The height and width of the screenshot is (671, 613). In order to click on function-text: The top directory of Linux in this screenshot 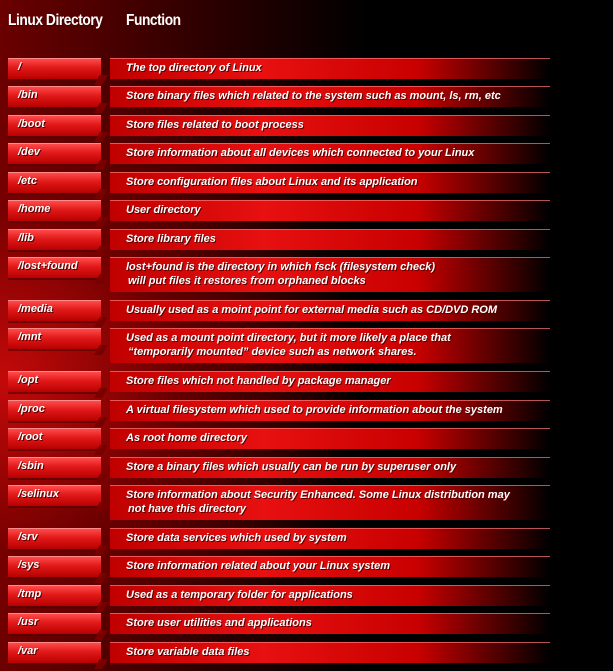, I will do `click(194, 68)`.